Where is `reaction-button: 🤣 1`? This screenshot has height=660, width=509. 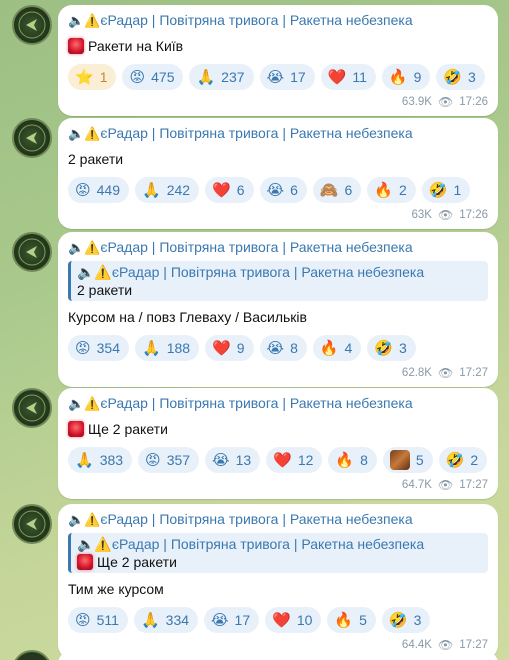 reaction-button: 🤣 1 is located at coordinates (446, 190).